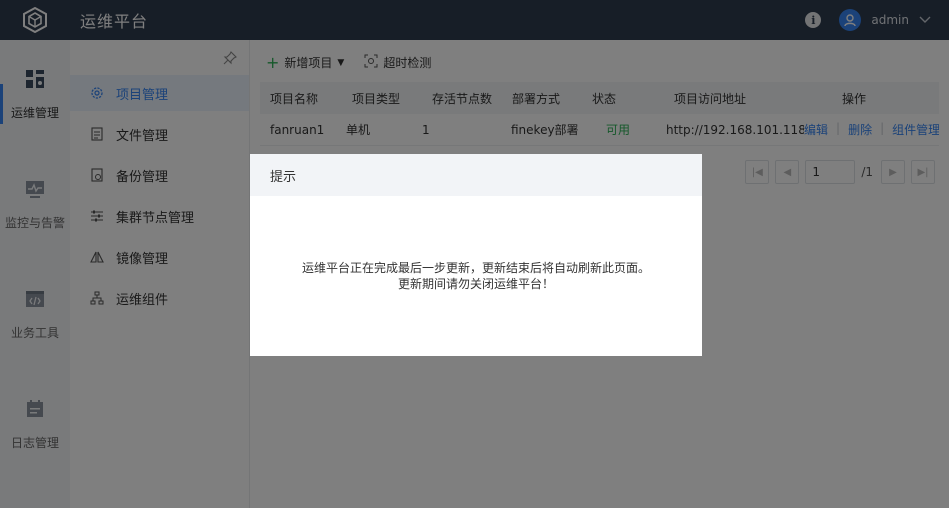 Image resolution: width=949 pixels, height=508 pixels. I want to click on dialog-message-line-1: 运维平台正在完成最后一步更新，更新结束后将自动刷新此页面。, so click(475, 268).